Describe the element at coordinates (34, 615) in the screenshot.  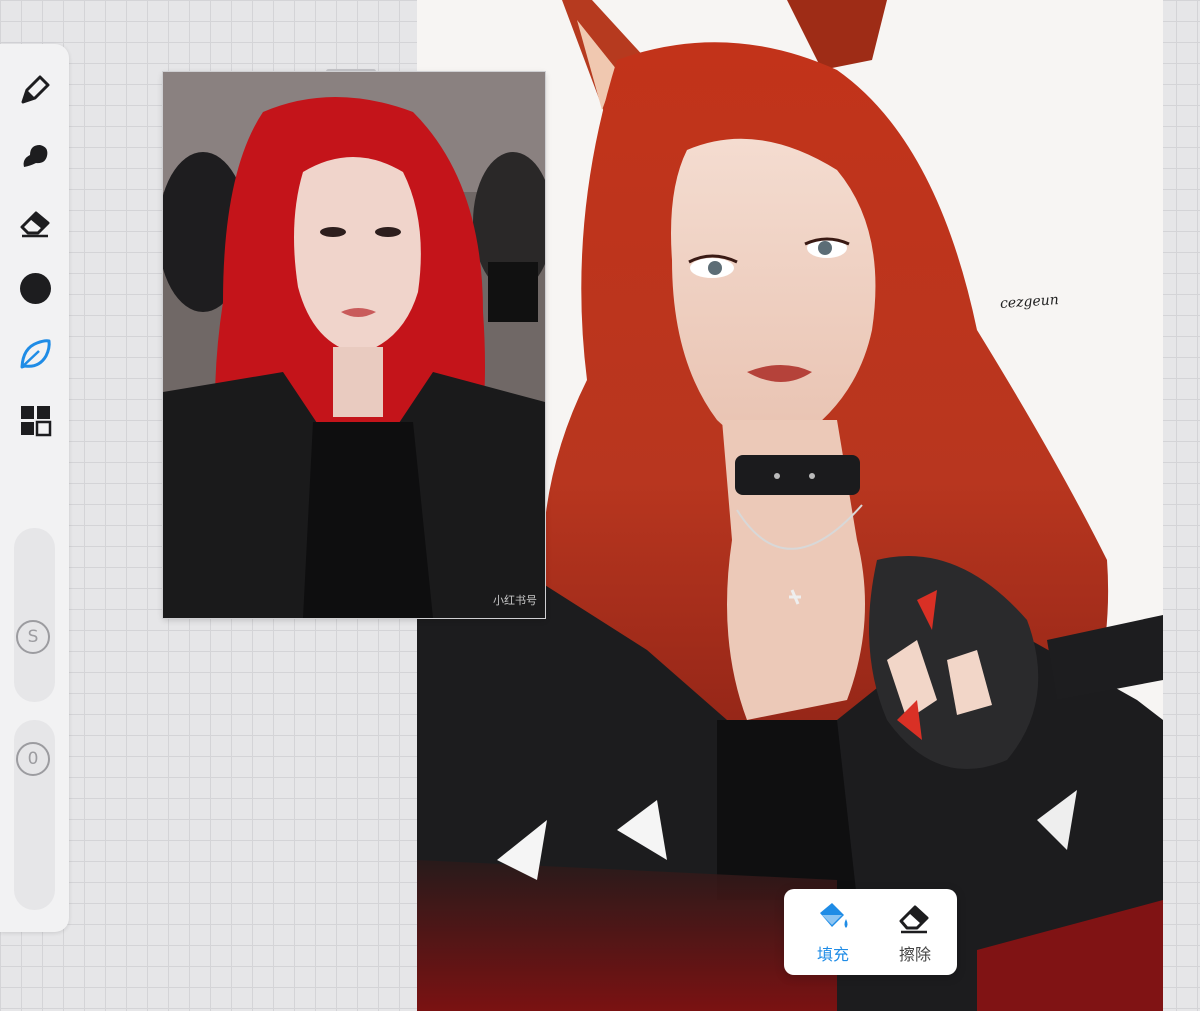
I see `brush-size-slider` at that location.